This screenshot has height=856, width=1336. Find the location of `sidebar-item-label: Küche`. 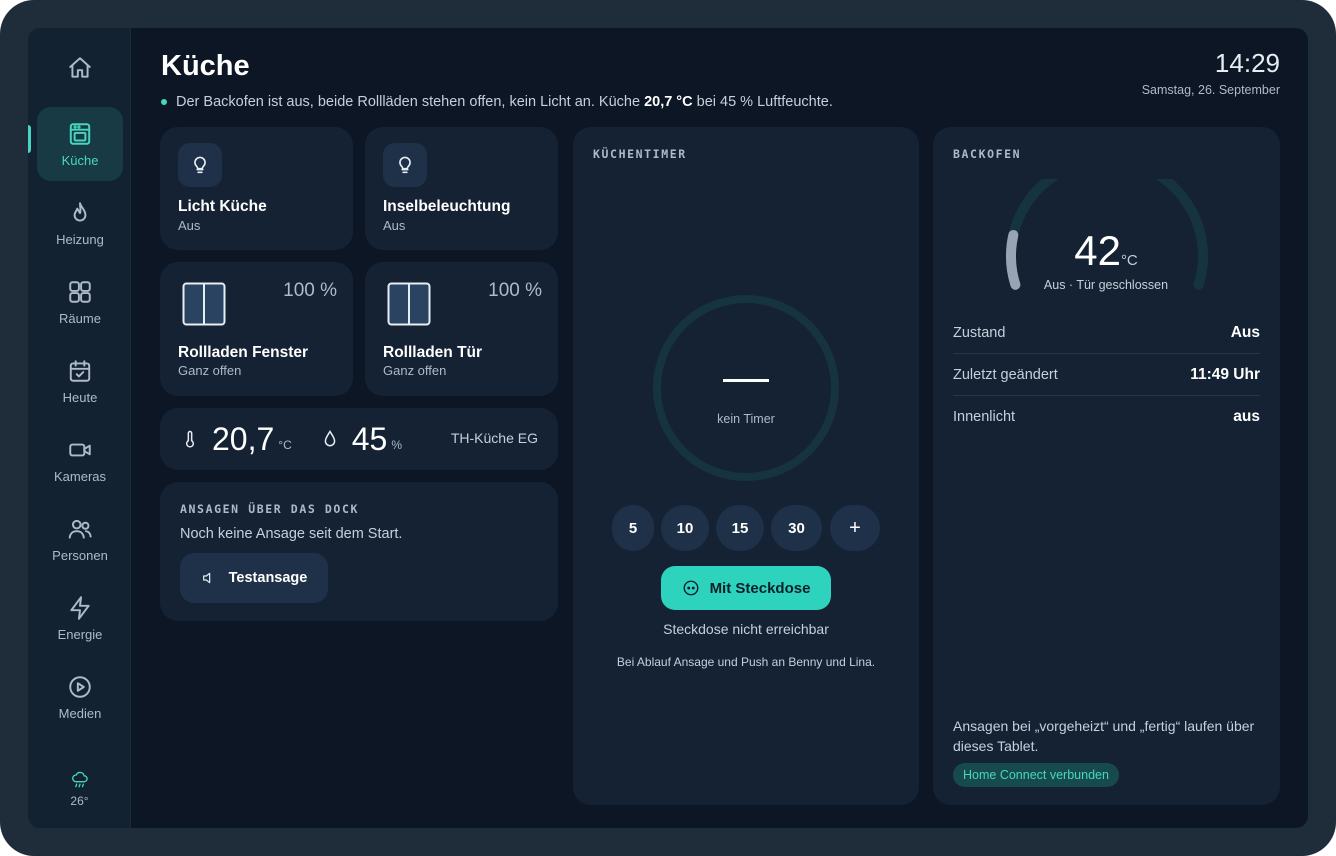

sidebar-item-label: Küche is located at coordinates (80, 160).